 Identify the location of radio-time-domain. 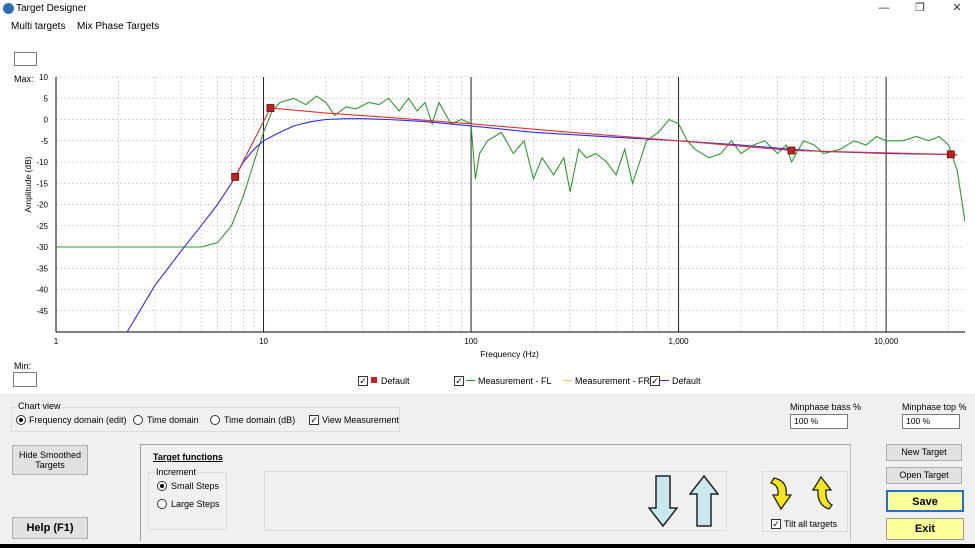
(138, 420).